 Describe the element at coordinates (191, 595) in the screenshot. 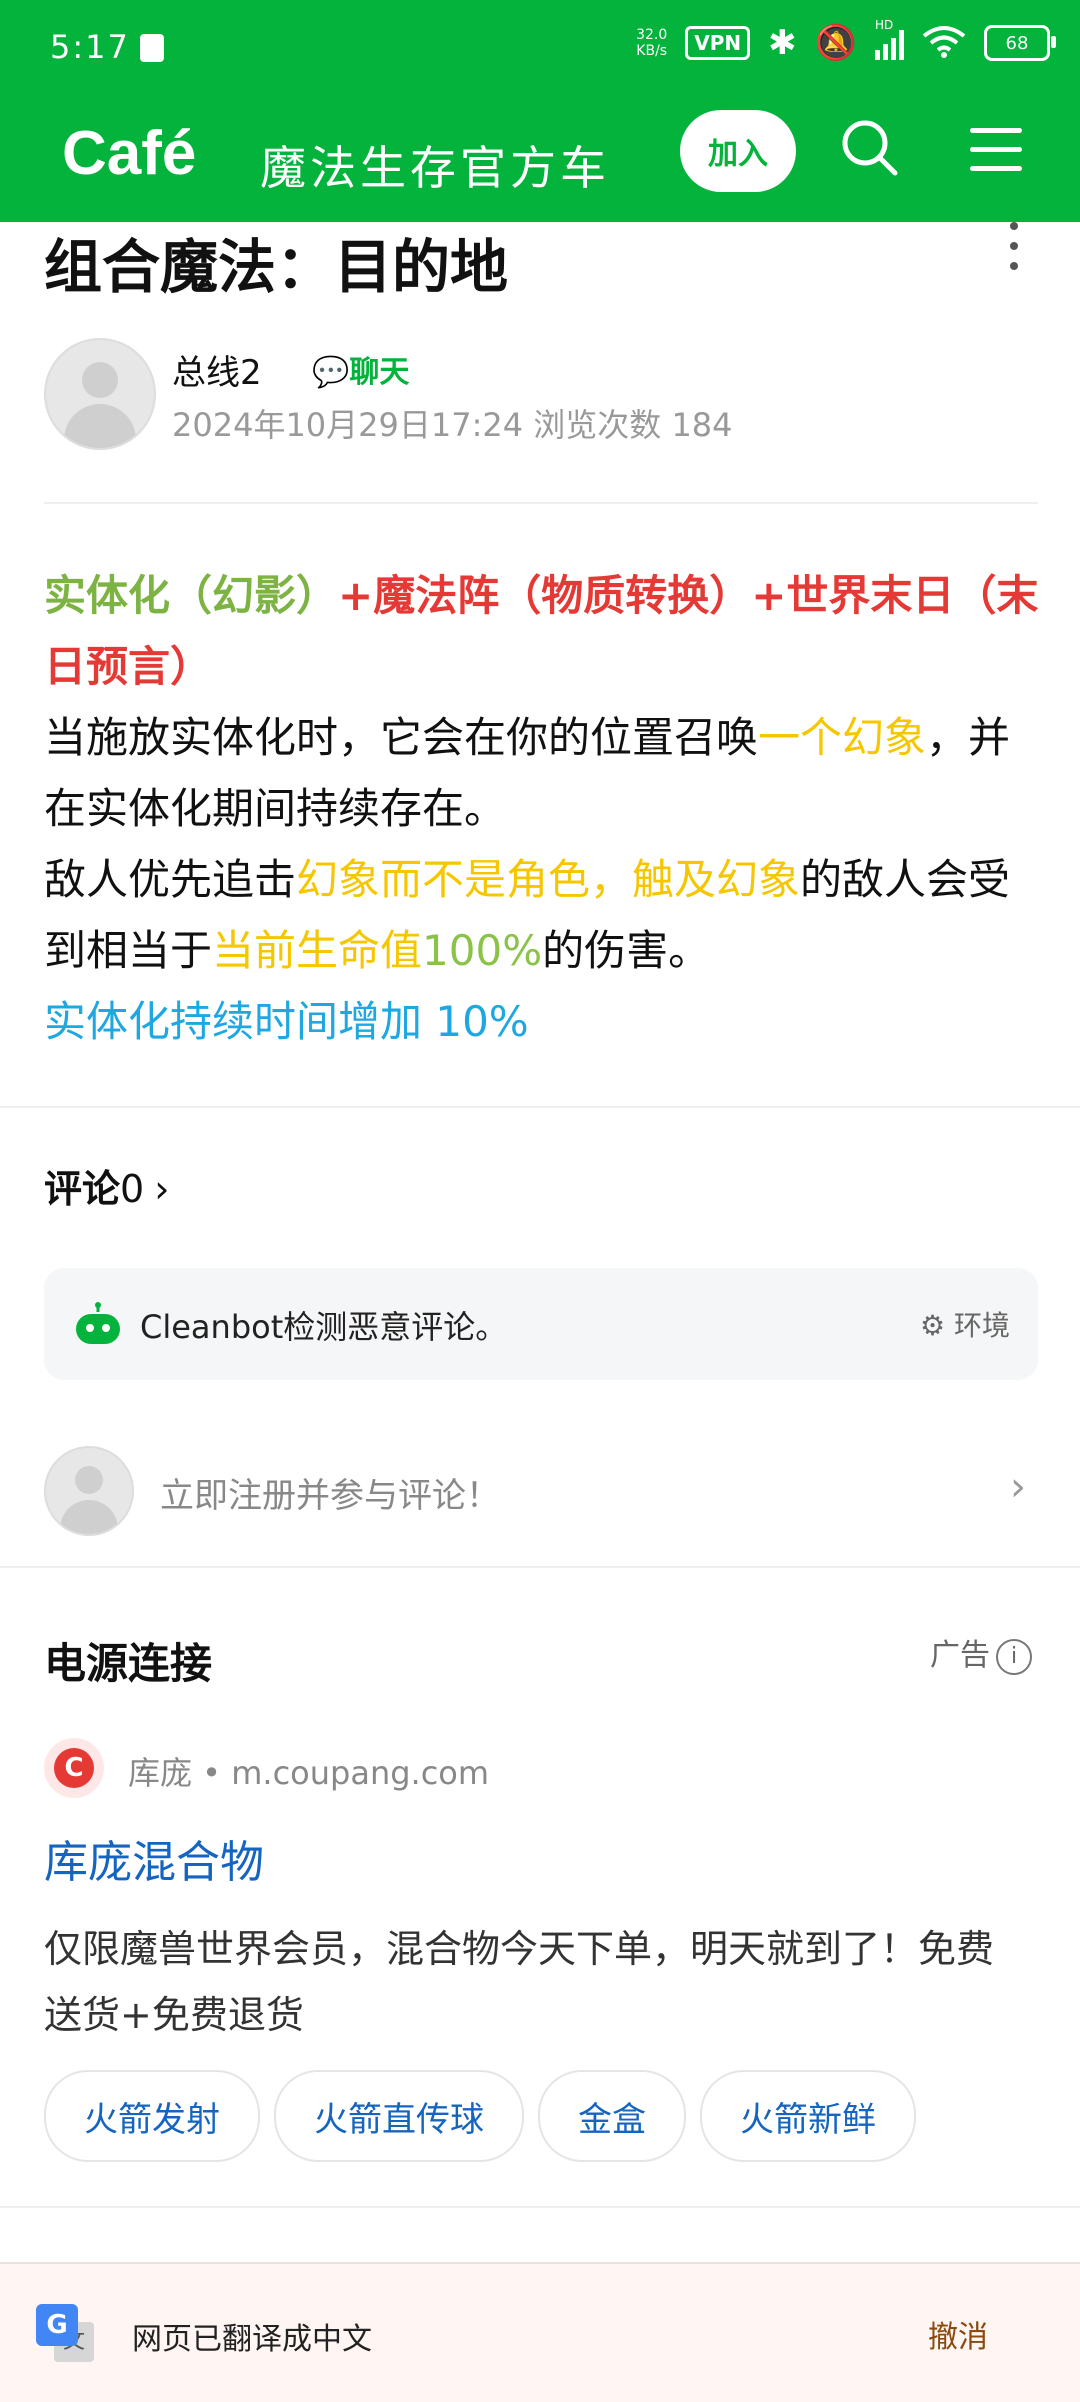

I see `combo-green: 实体化（幻影）` at that location.